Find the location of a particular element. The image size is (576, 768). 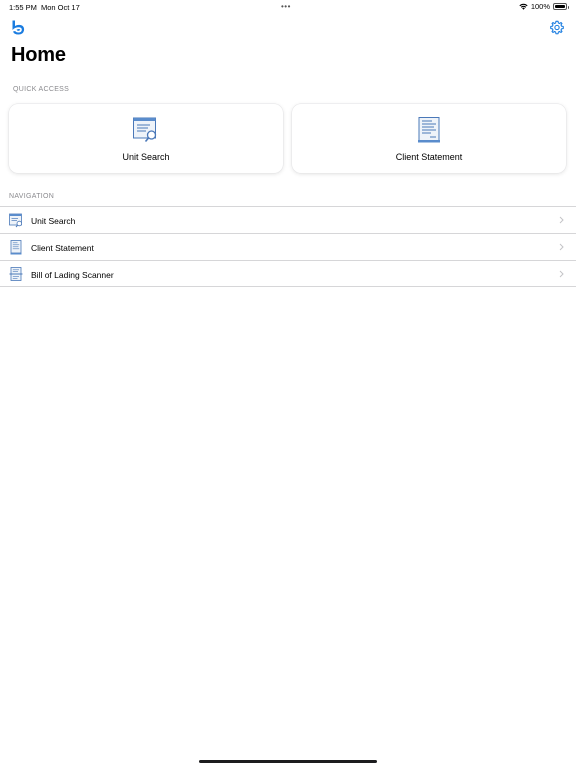

navigation-bar is located at coordinates (288, 29).